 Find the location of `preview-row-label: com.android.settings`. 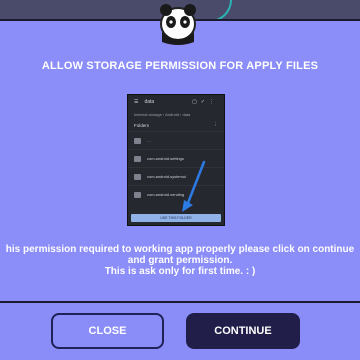

preview-row-label: com.android.settings is located at coordinates (165, 158).